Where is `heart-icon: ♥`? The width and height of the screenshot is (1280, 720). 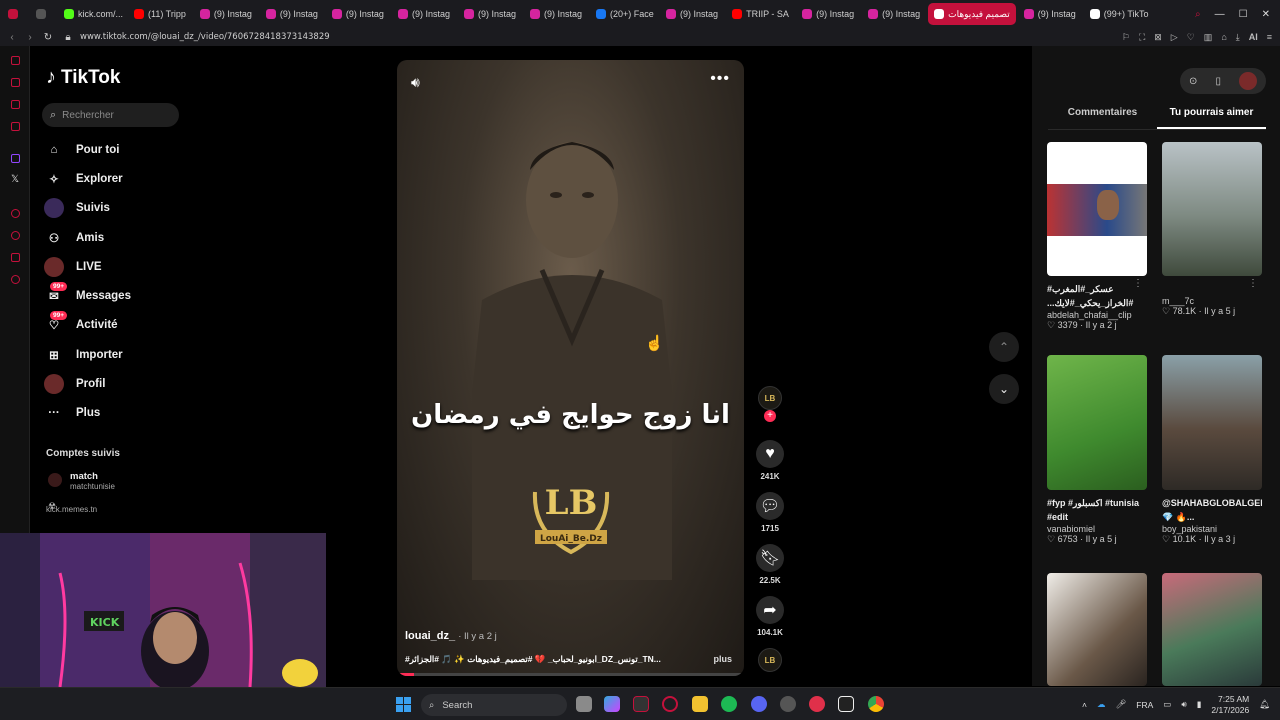
heart-icon: ♥ is located at coordinates (770, 454).